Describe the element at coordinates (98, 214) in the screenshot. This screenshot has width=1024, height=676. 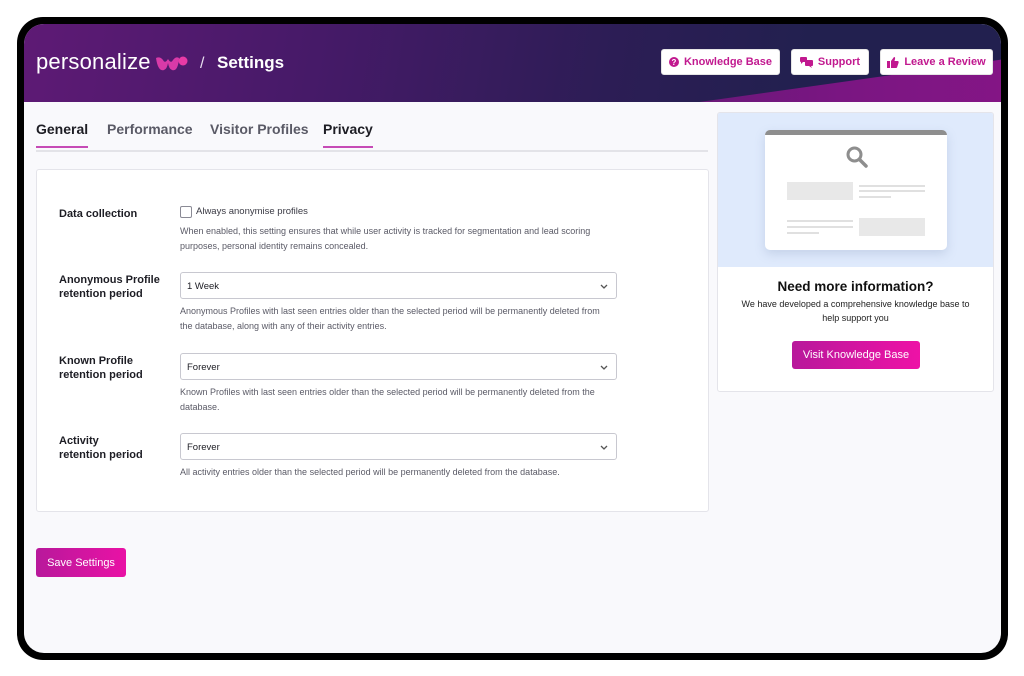
I see `data-collection-label: Data collection` at that location.